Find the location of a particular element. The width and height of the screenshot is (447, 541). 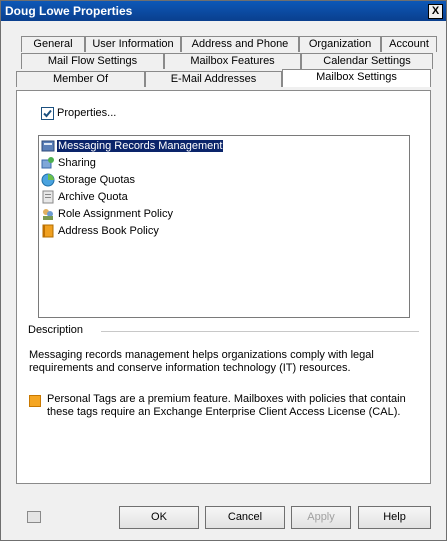

window-title: Doug Lowe Properties is located at coordinates (69, 11).